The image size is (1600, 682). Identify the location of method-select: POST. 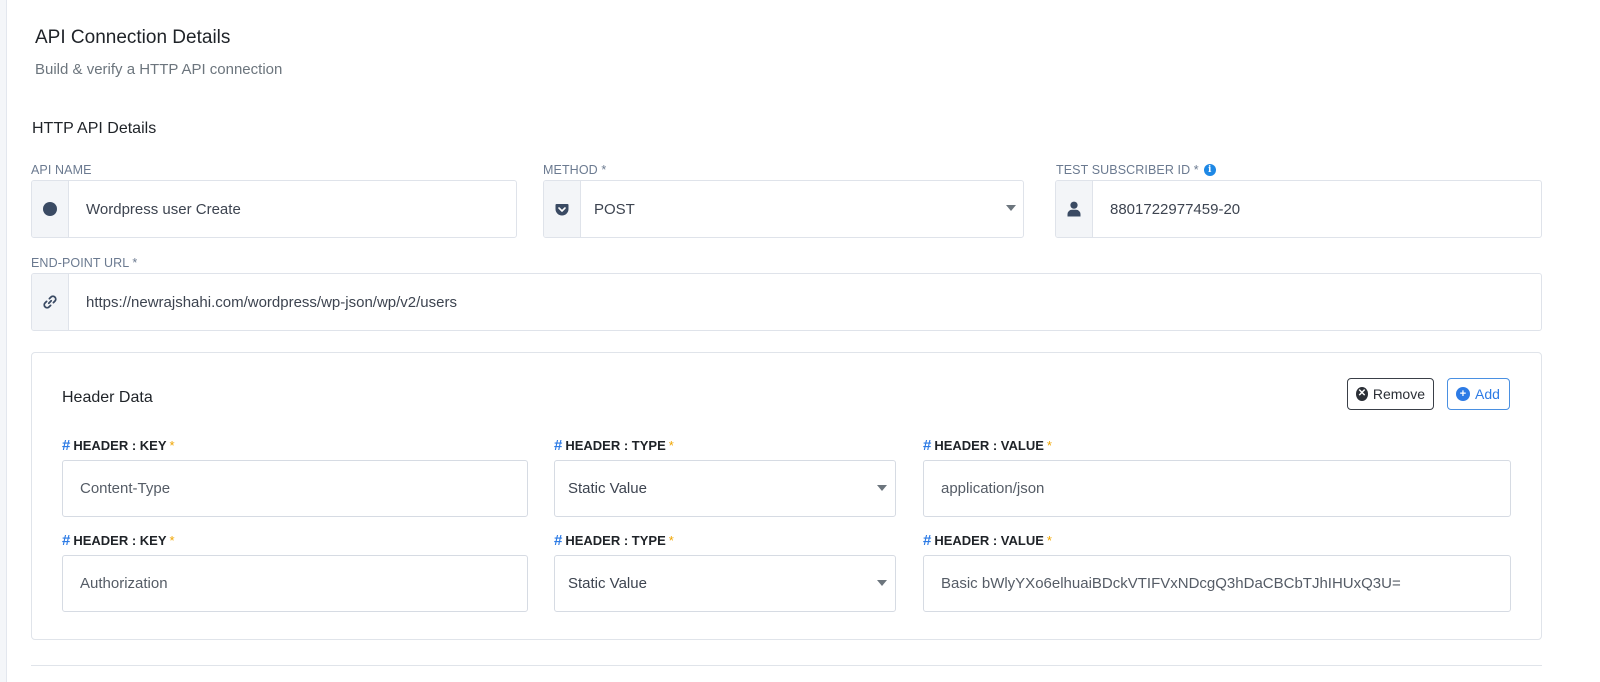
(783, 209).